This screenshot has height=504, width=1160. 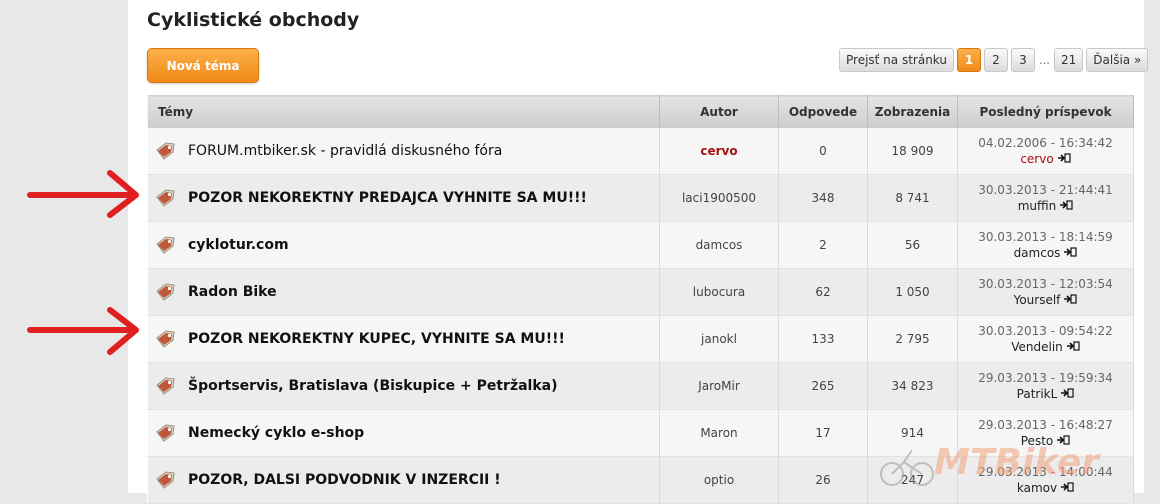 What do you see at coordinates (1045, 189) in the screenshot?
I see `last-post-date: 30.03.2013 - 21:44:41` at bounding box center [1045, 189].